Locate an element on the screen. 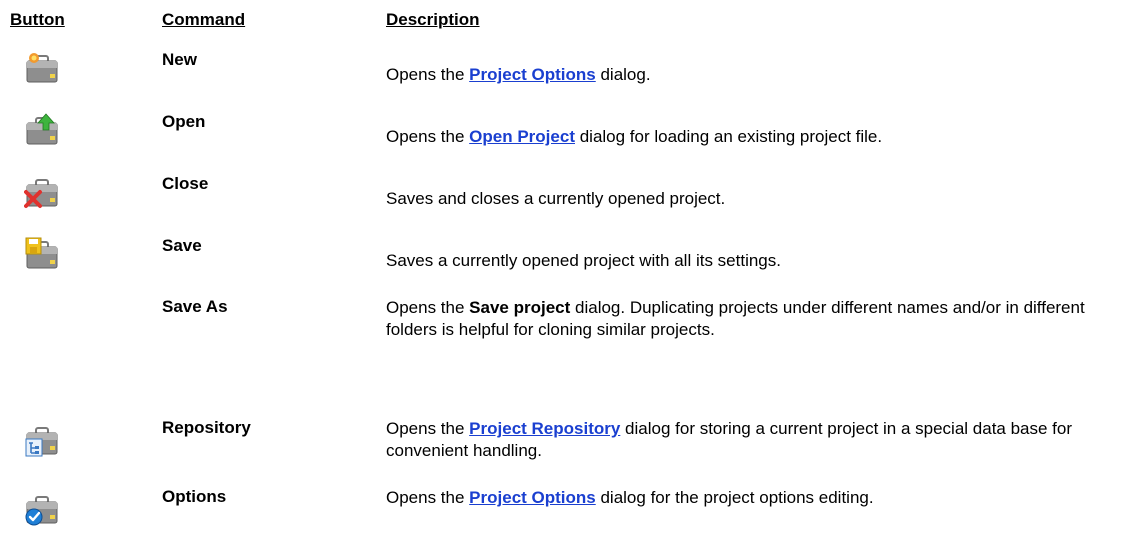 Image resolution: width=1143 pixels, height=547 pixels. briefcase-save-icon is located at coordinates (42, 254).